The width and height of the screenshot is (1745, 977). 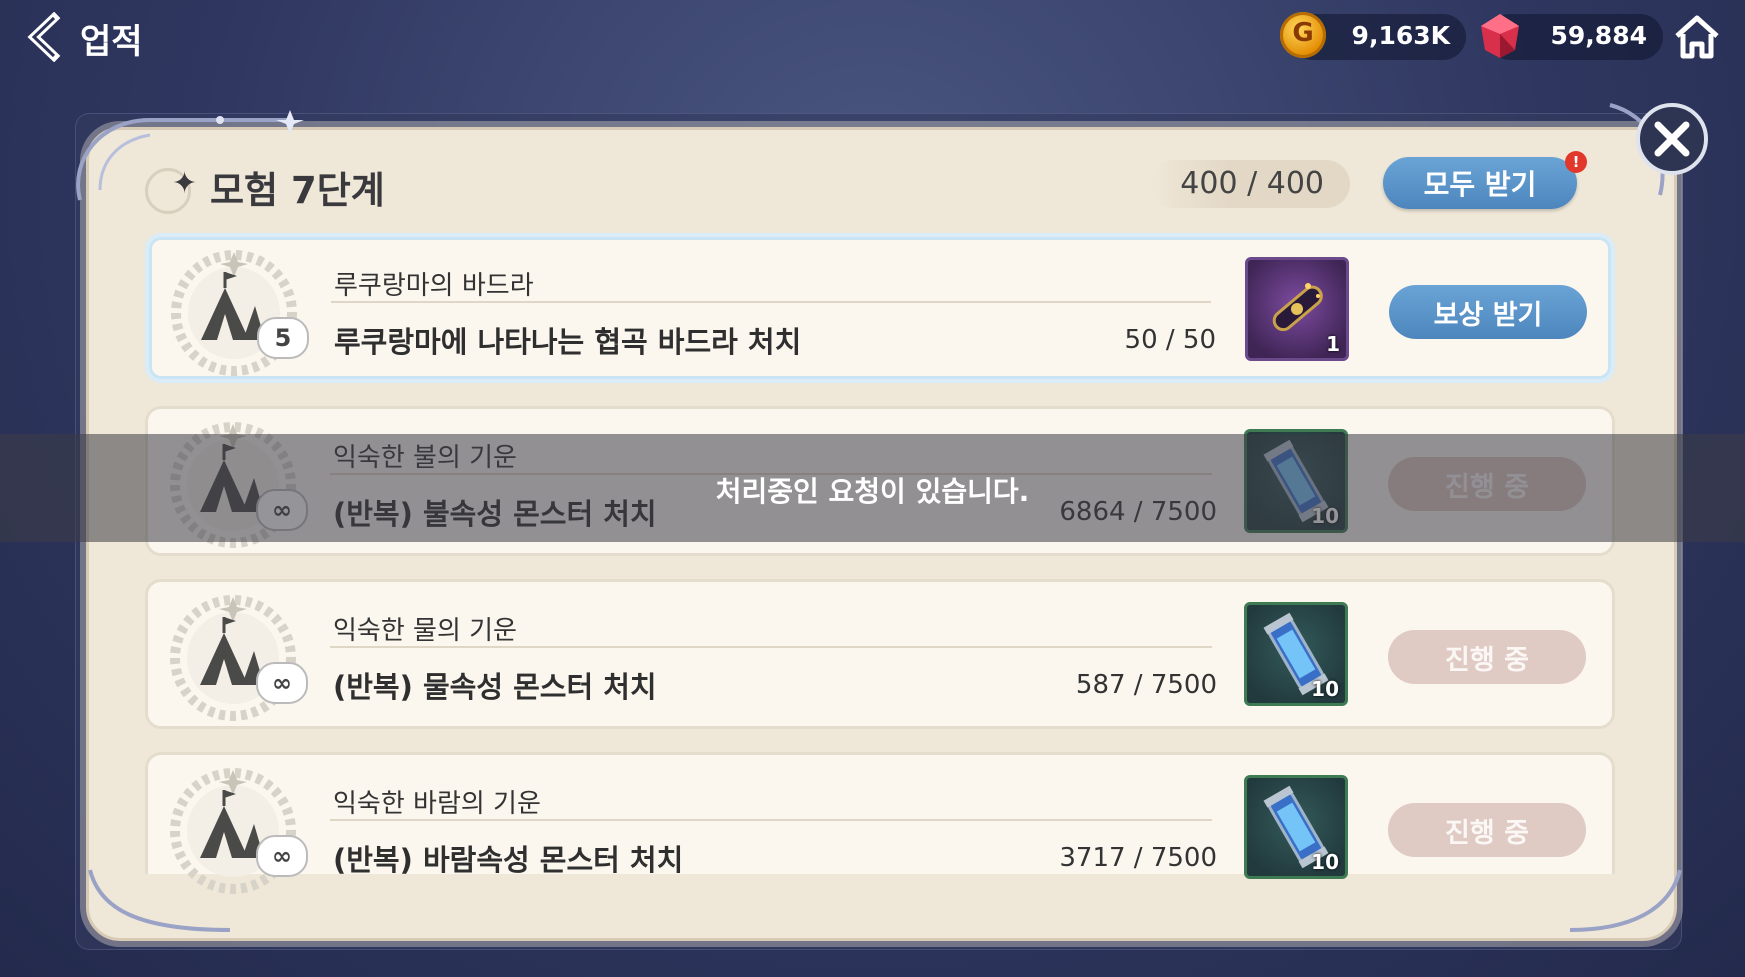 I want to click on claim-reward-button: 보상 받기, so click(x=1488, y=312).